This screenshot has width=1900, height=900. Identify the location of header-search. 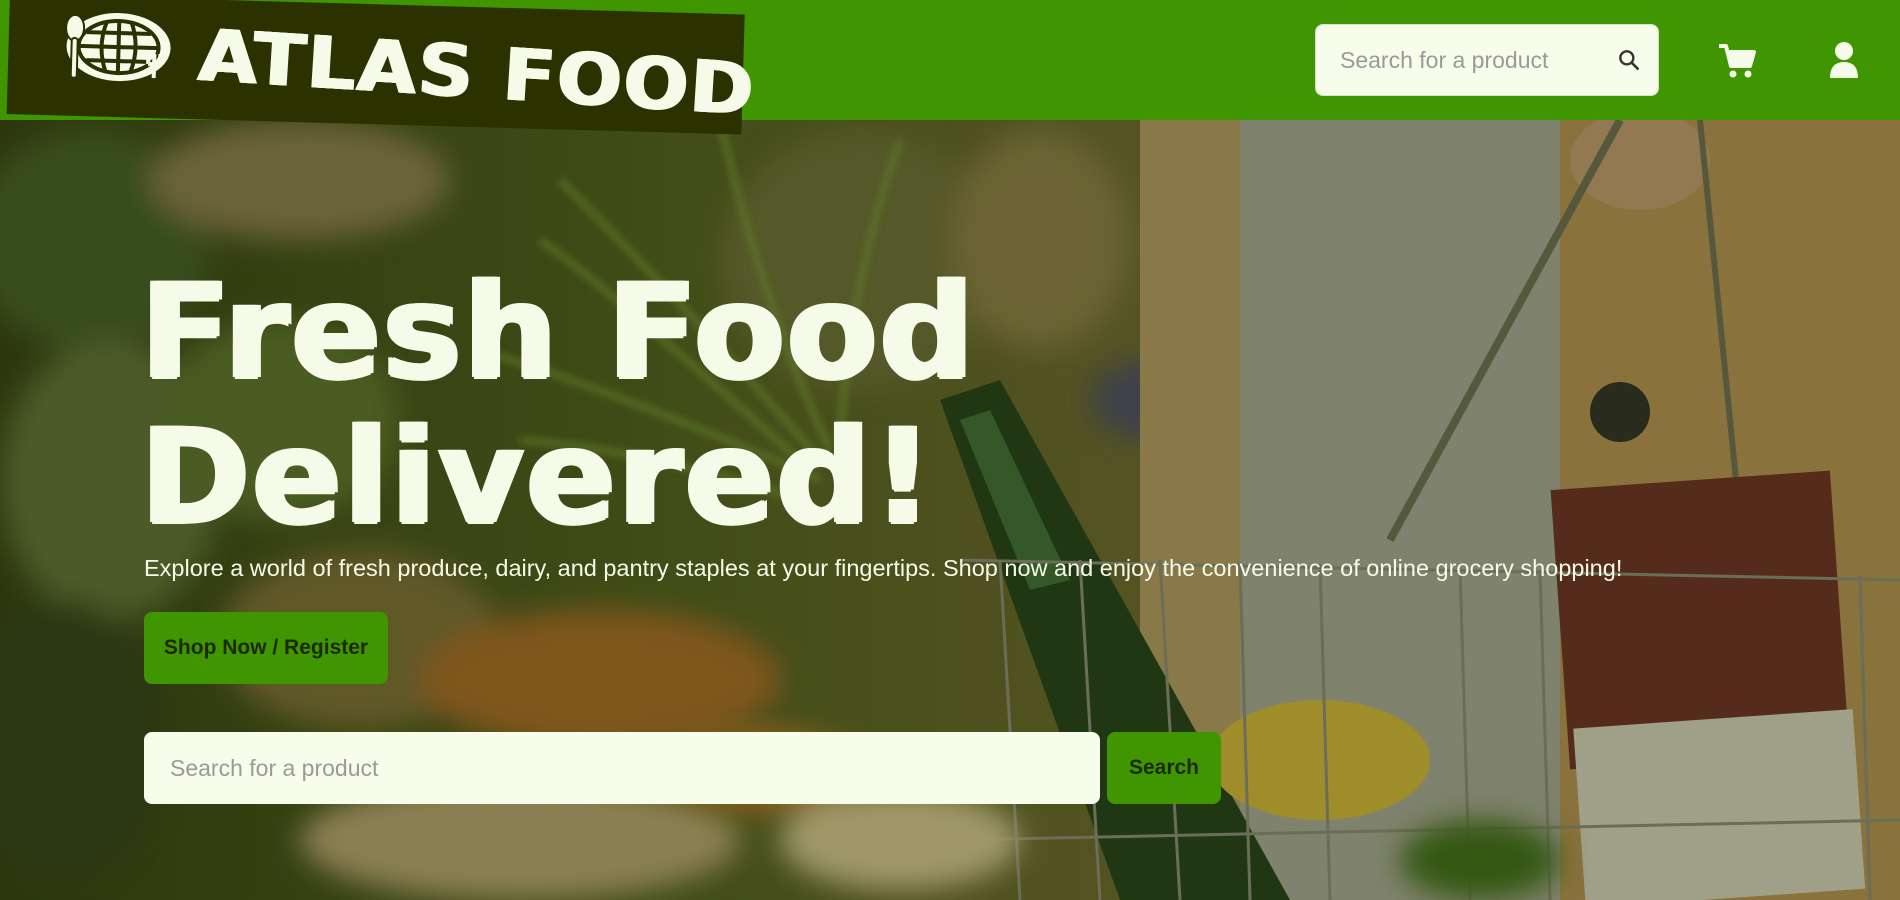
(1487, 60).